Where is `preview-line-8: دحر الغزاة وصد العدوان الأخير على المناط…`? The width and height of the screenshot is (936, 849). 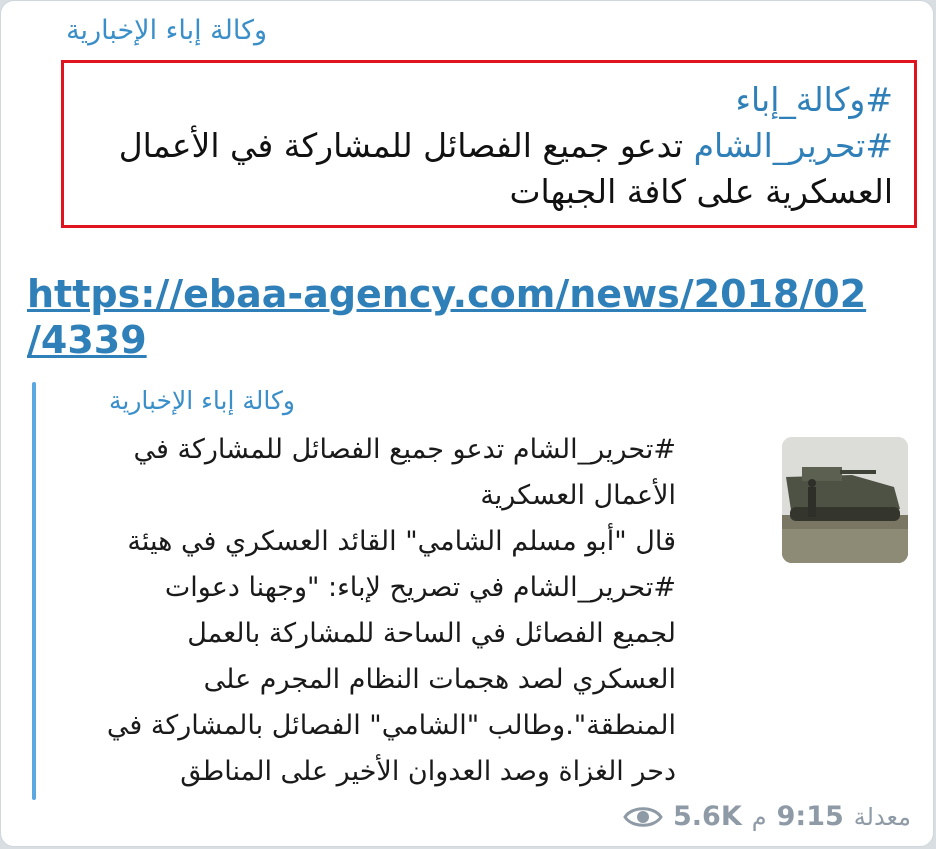 preview-line-8: دحر الغزاة وصد العدوان الأخير على المناط… is located at coordinates (428, 771).